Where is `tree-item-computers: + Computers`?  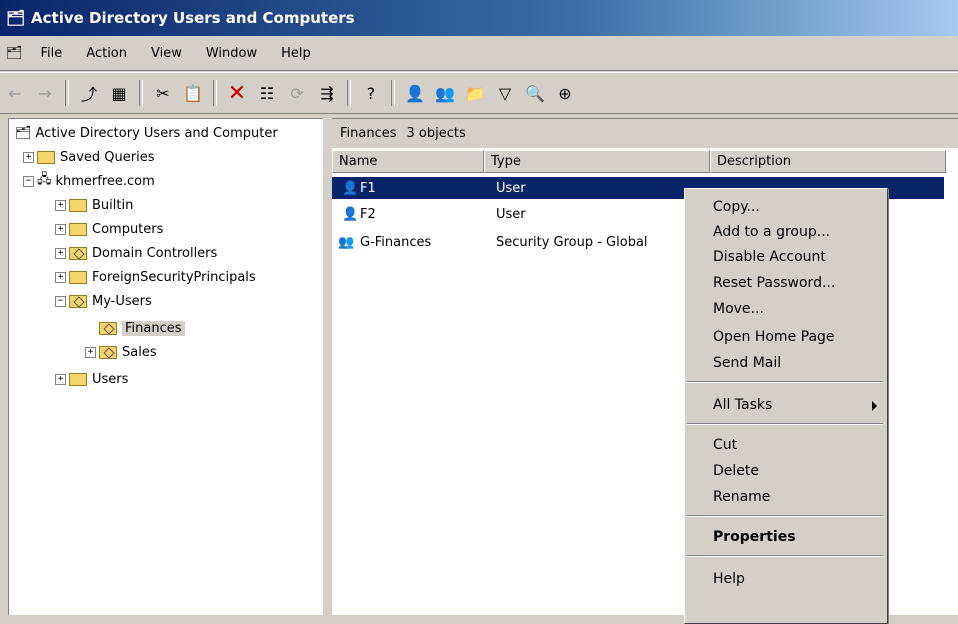
tree-item-computers: + Computers is located at coordinates (109, 229).